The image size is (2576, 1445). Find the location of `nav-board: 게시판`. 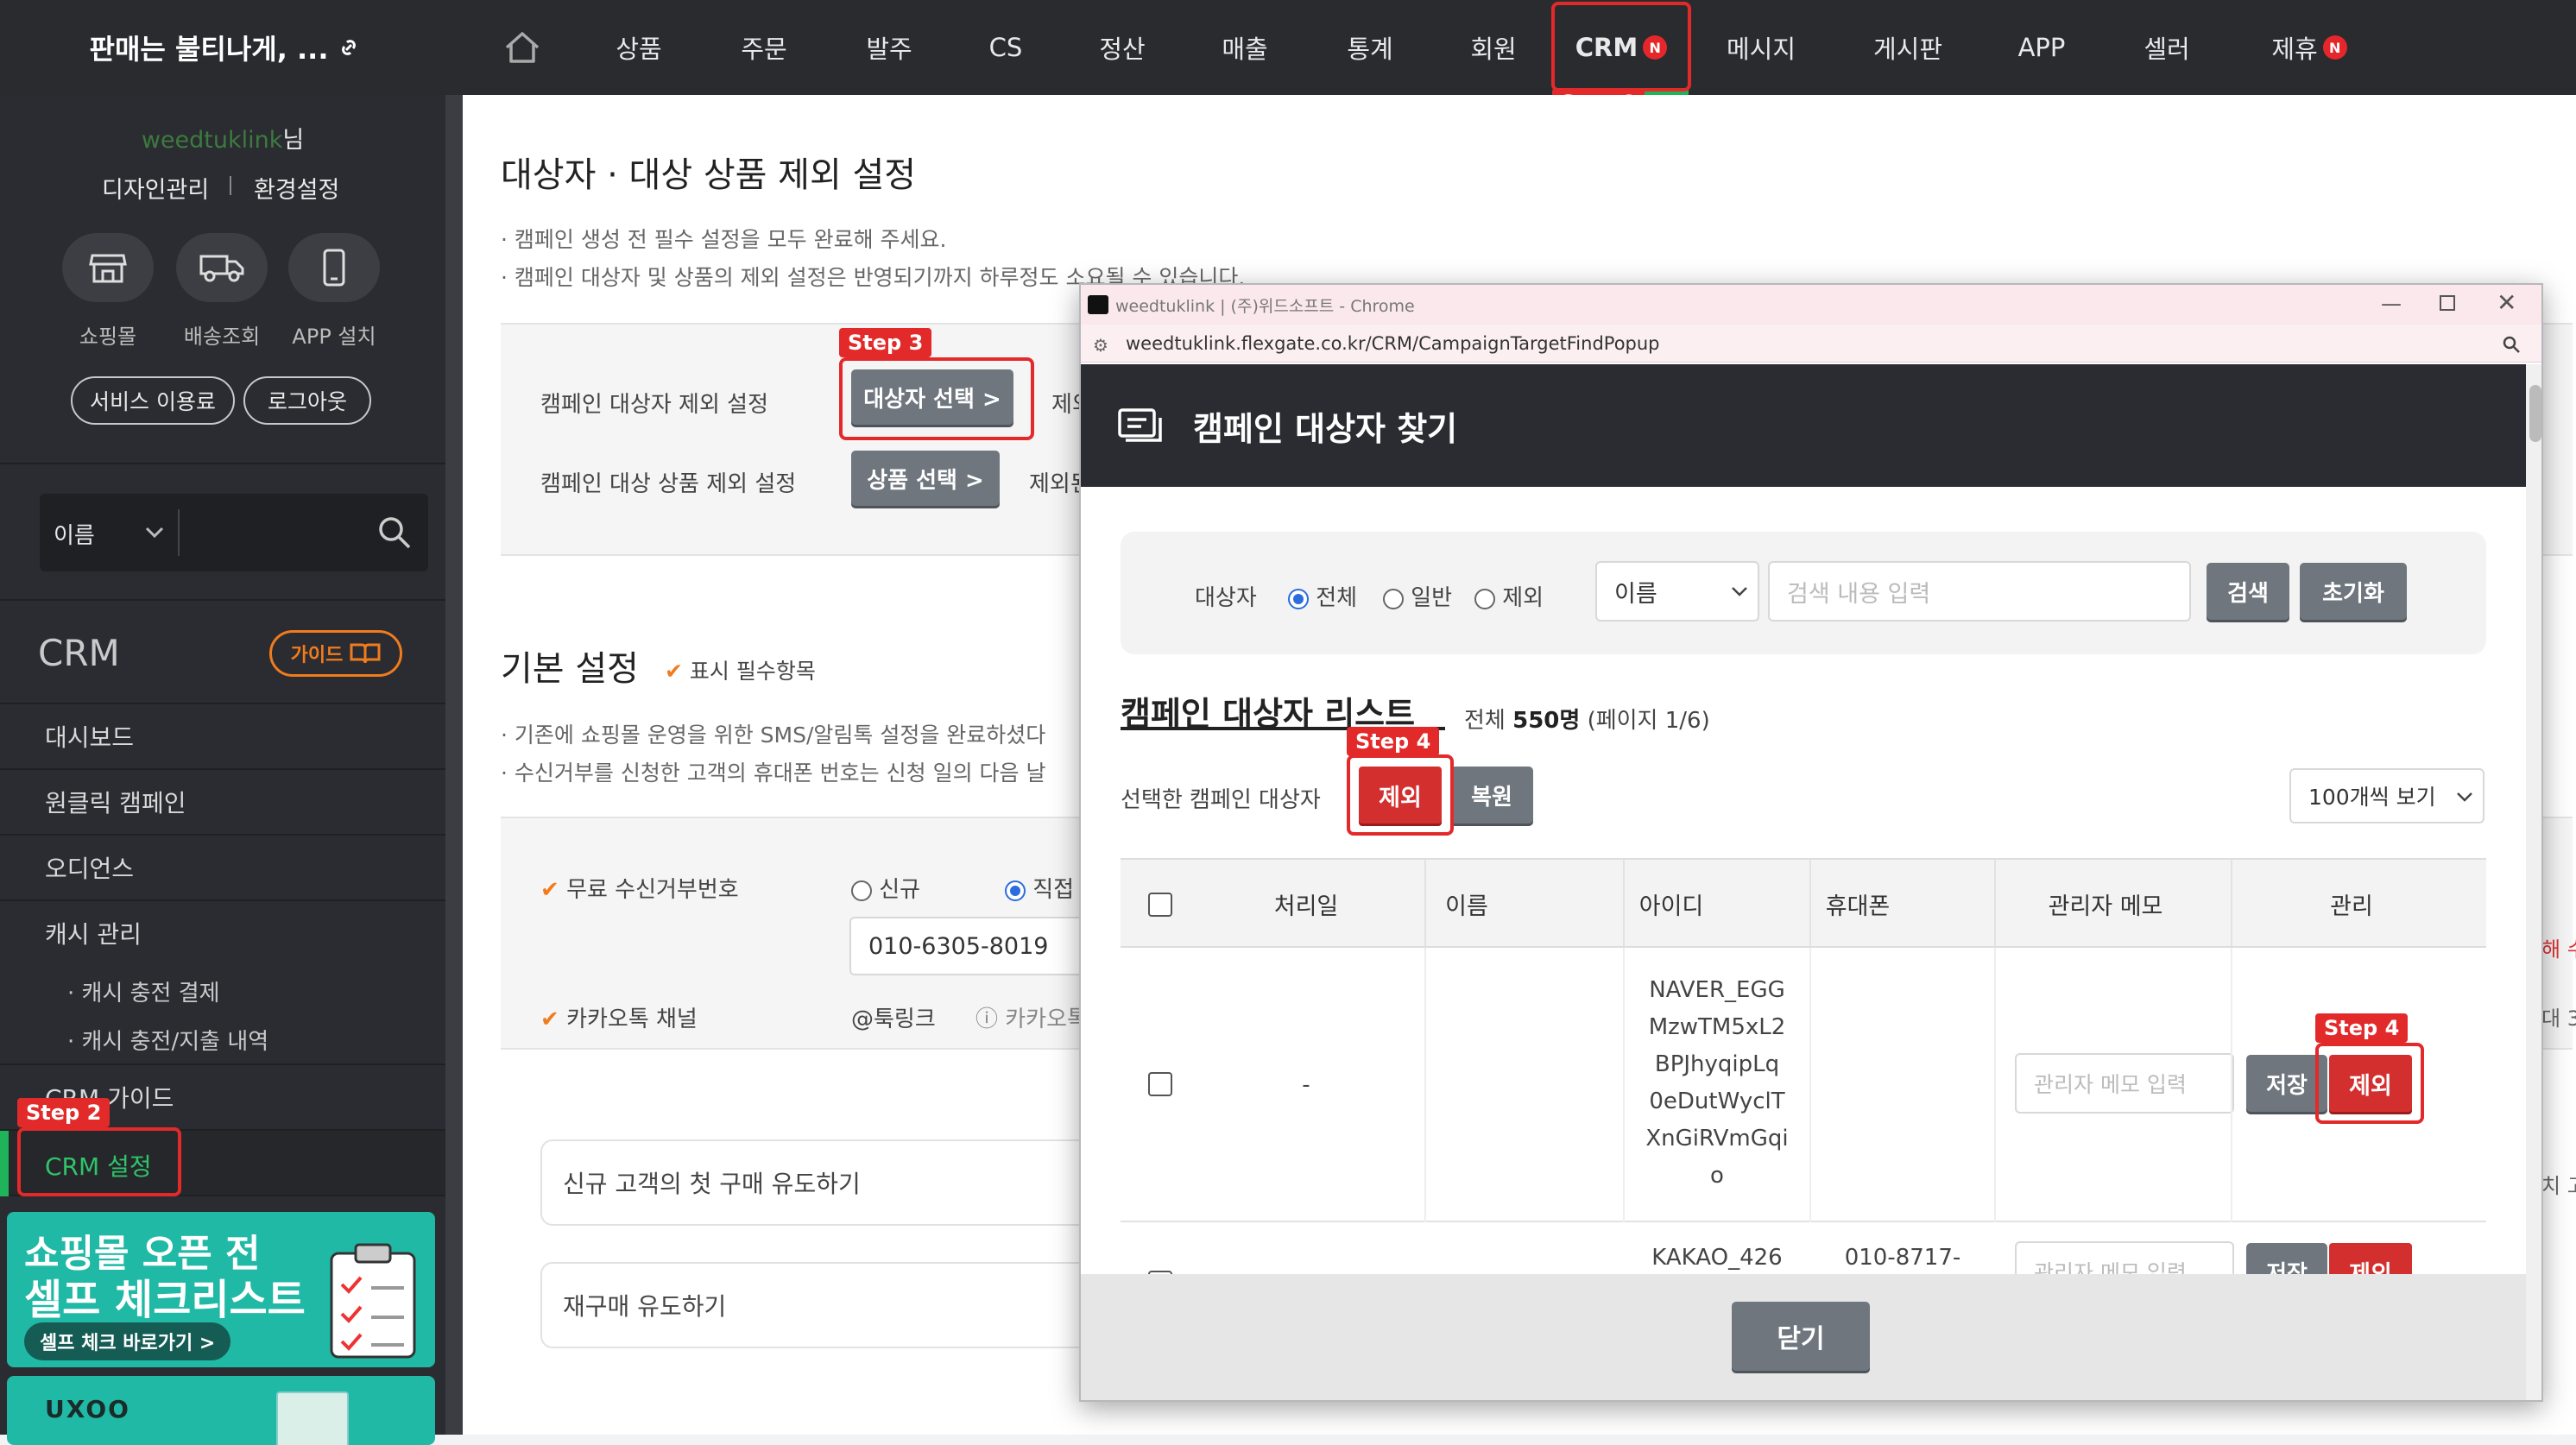

nav-board: 게시판 is located at coordinates (1908, 47).